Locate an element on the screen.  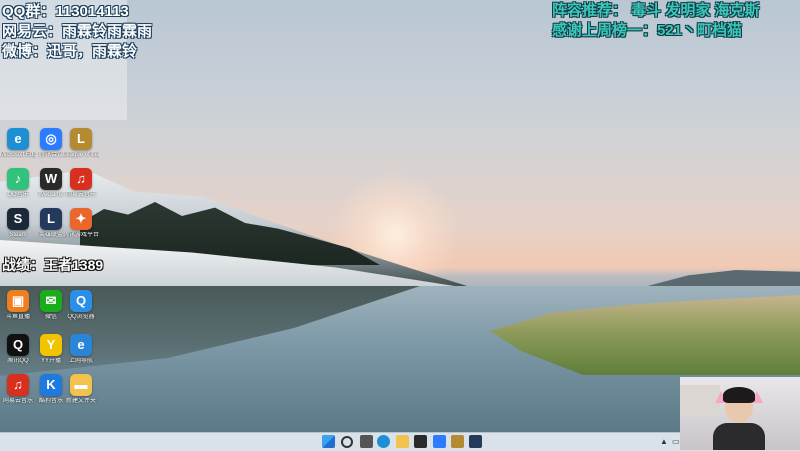
rank-stats-text: 战绩：王者1389 is located at coordinates (53, 265).